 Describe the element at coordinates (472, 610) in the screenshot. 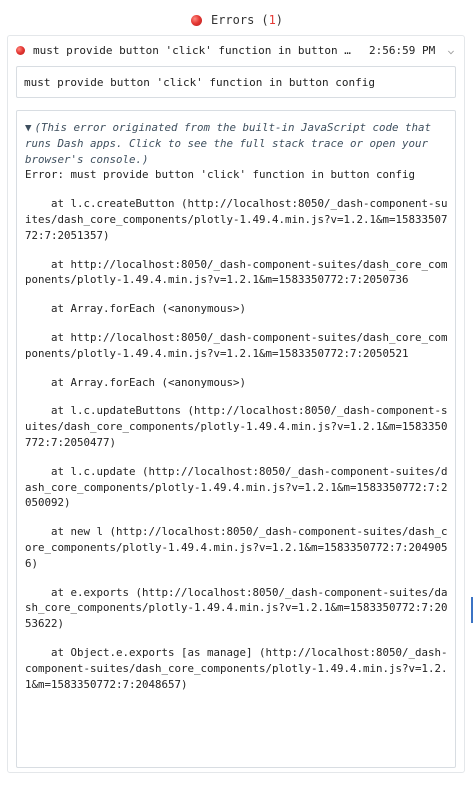

I see `scrollbar-thumb` at that location.